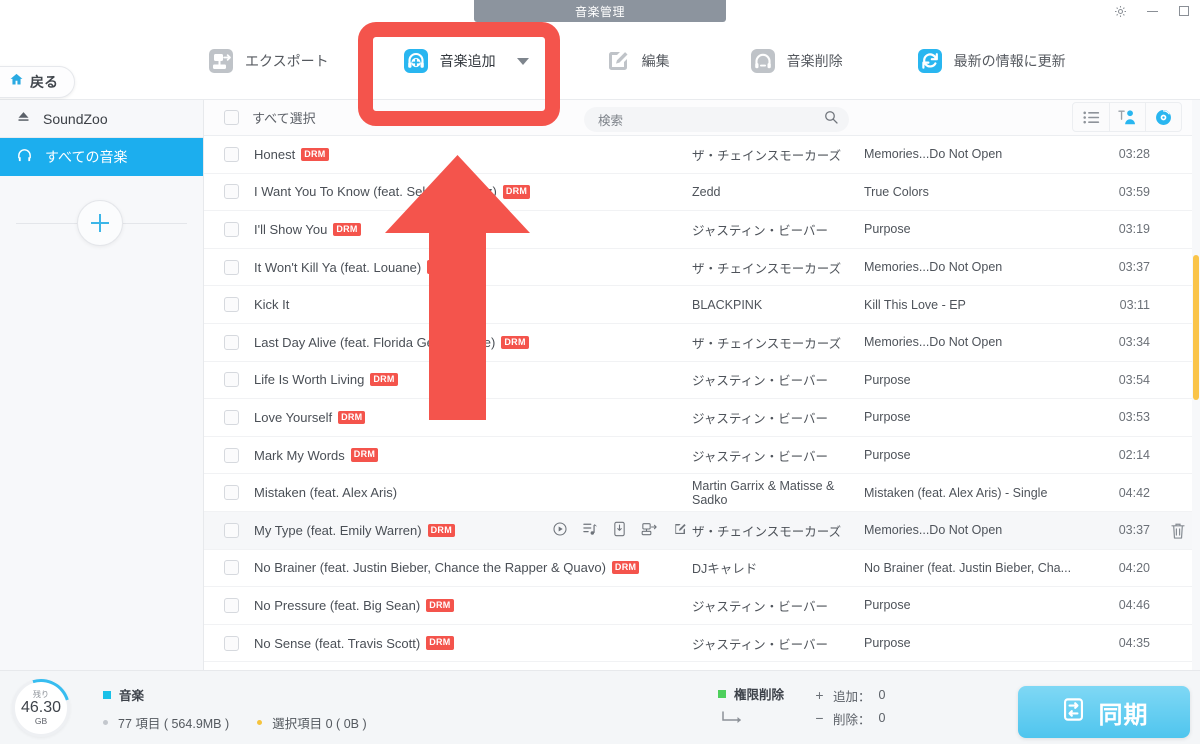 The image size is (1200, 744). Describe the element at coordinates (590, 530) in the screenshot. I see `row-add-to-playlist-icon` at that location.